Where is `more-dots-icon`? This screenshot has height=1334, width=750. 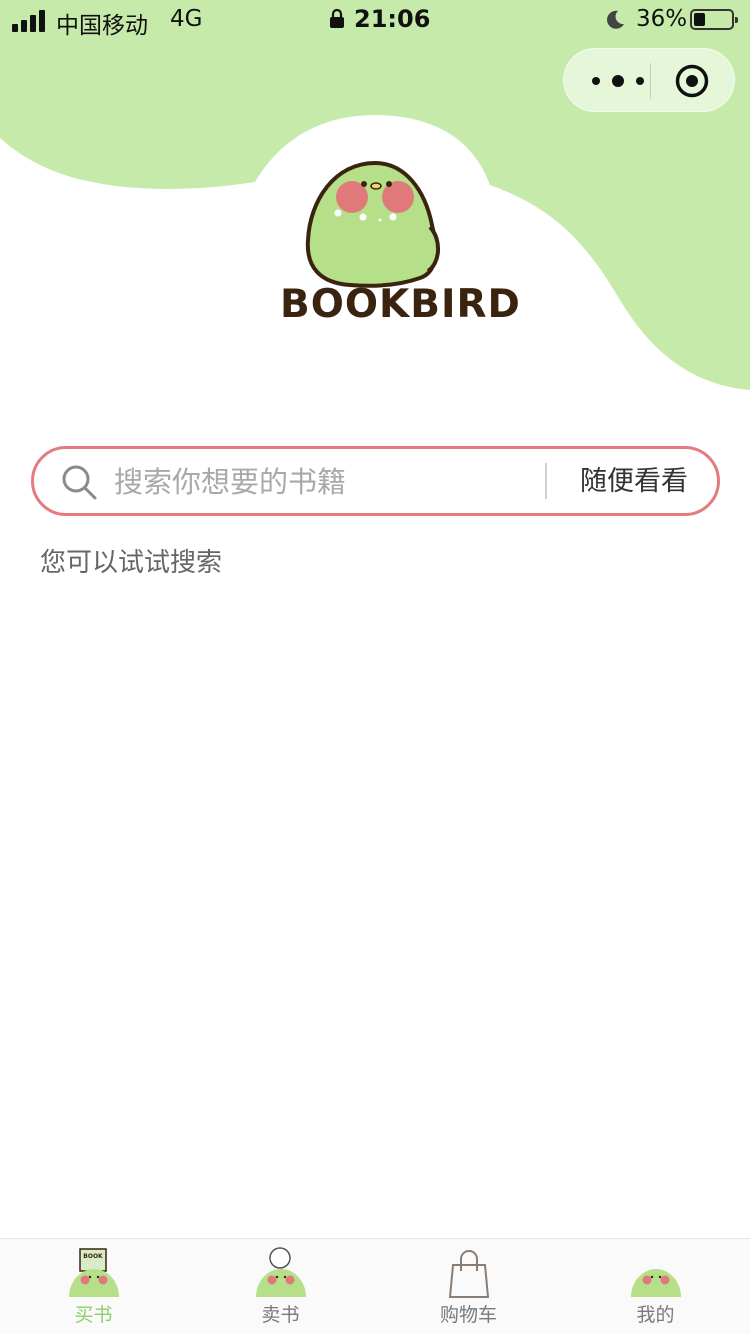 more-dots-icon is located at coordinates (618, 81).